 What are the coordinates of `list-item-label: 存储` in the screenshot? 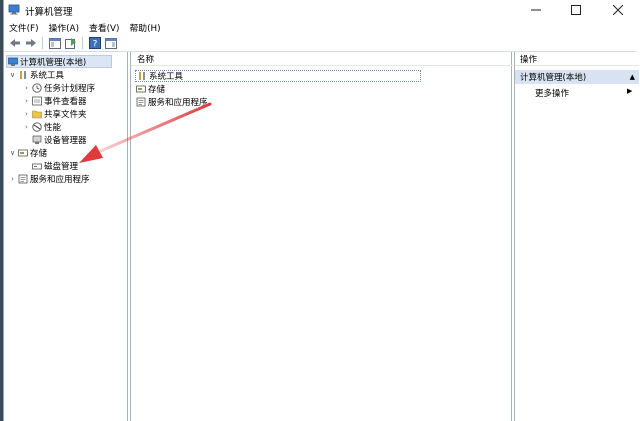 It's located at (157, 90).